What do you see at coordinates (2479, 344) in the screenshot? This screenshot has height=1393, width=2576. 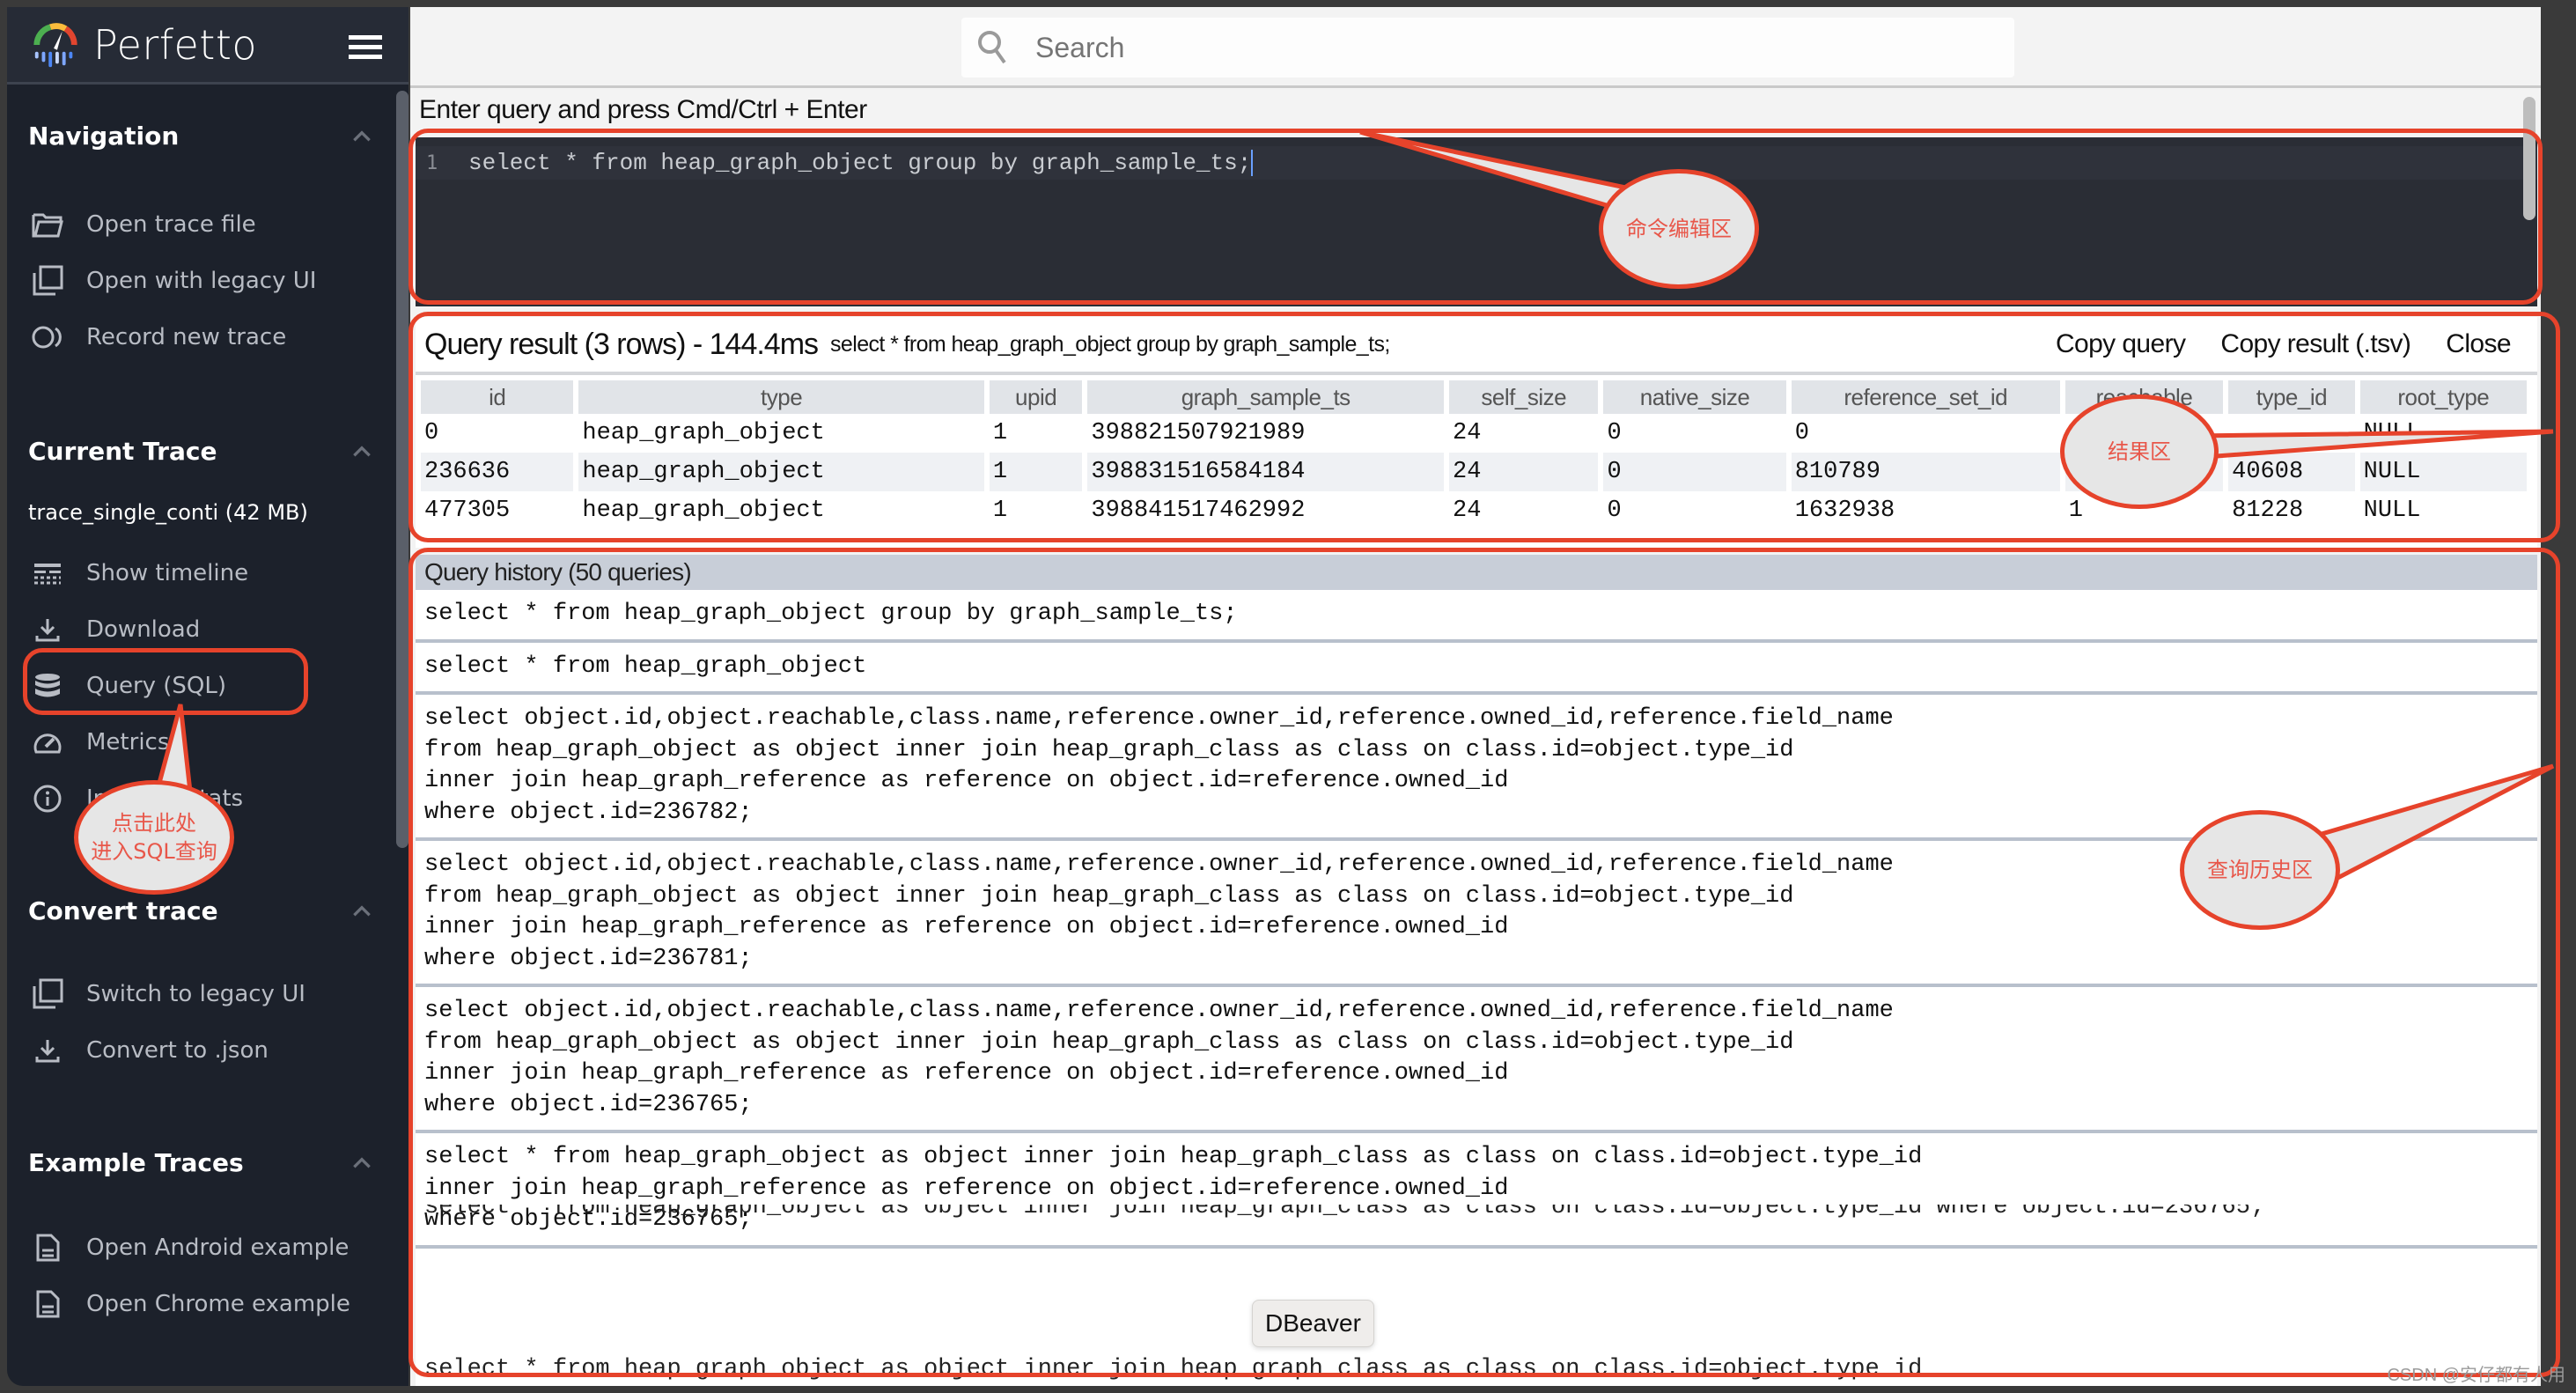 I see `close-result-button: Close` at bounding box center [2479, 344].